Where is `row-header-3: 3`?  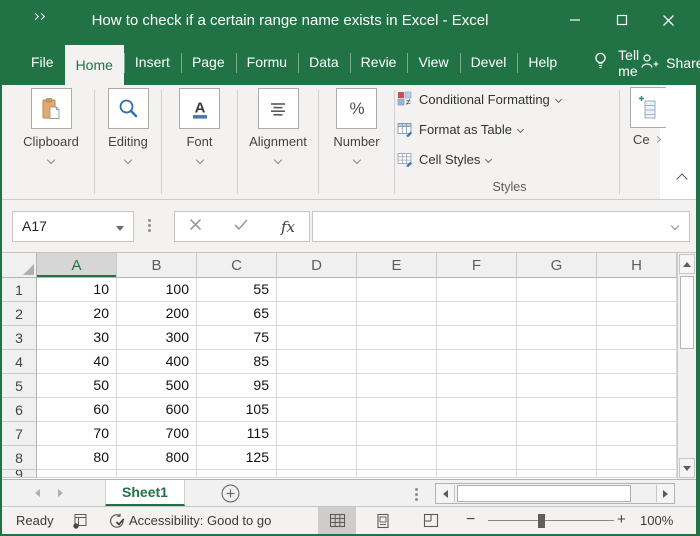
row-header-3: 3 is located at coordinates (19, 338).